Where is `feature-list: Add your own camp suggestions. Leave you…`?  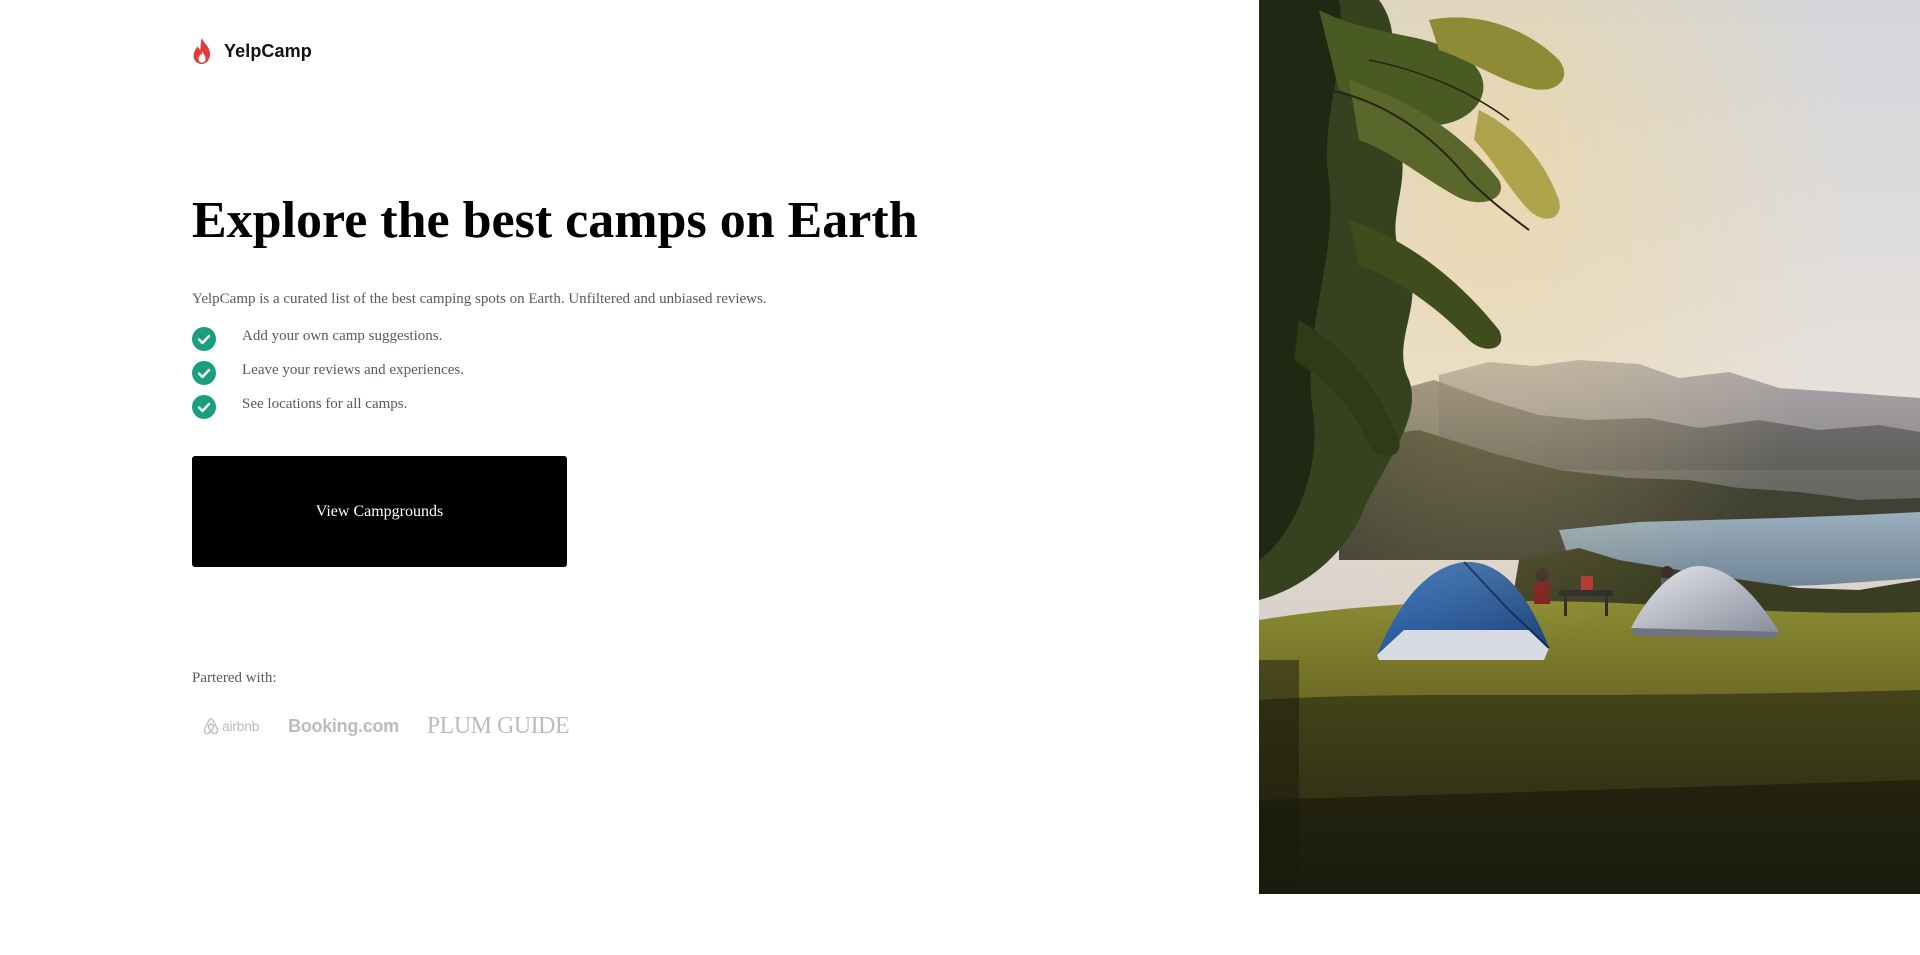 feature-list: Add your own camp suggestions. Leave you… is located at coordinates (328, 373).